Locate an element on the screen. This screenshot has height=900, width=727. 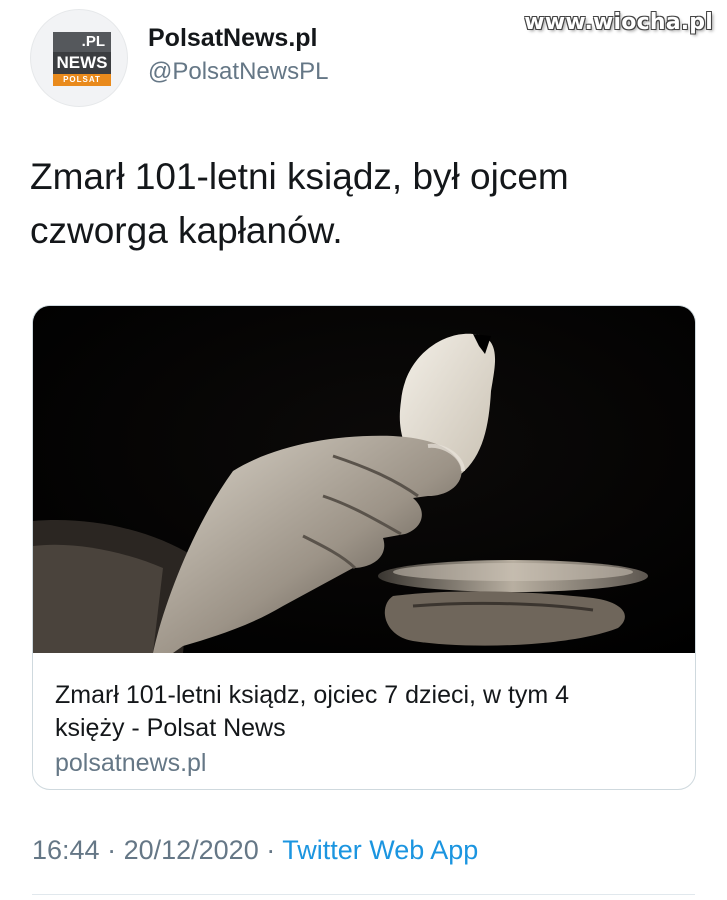
logo-pl-label: .PL is located at coordinates (82, 42).